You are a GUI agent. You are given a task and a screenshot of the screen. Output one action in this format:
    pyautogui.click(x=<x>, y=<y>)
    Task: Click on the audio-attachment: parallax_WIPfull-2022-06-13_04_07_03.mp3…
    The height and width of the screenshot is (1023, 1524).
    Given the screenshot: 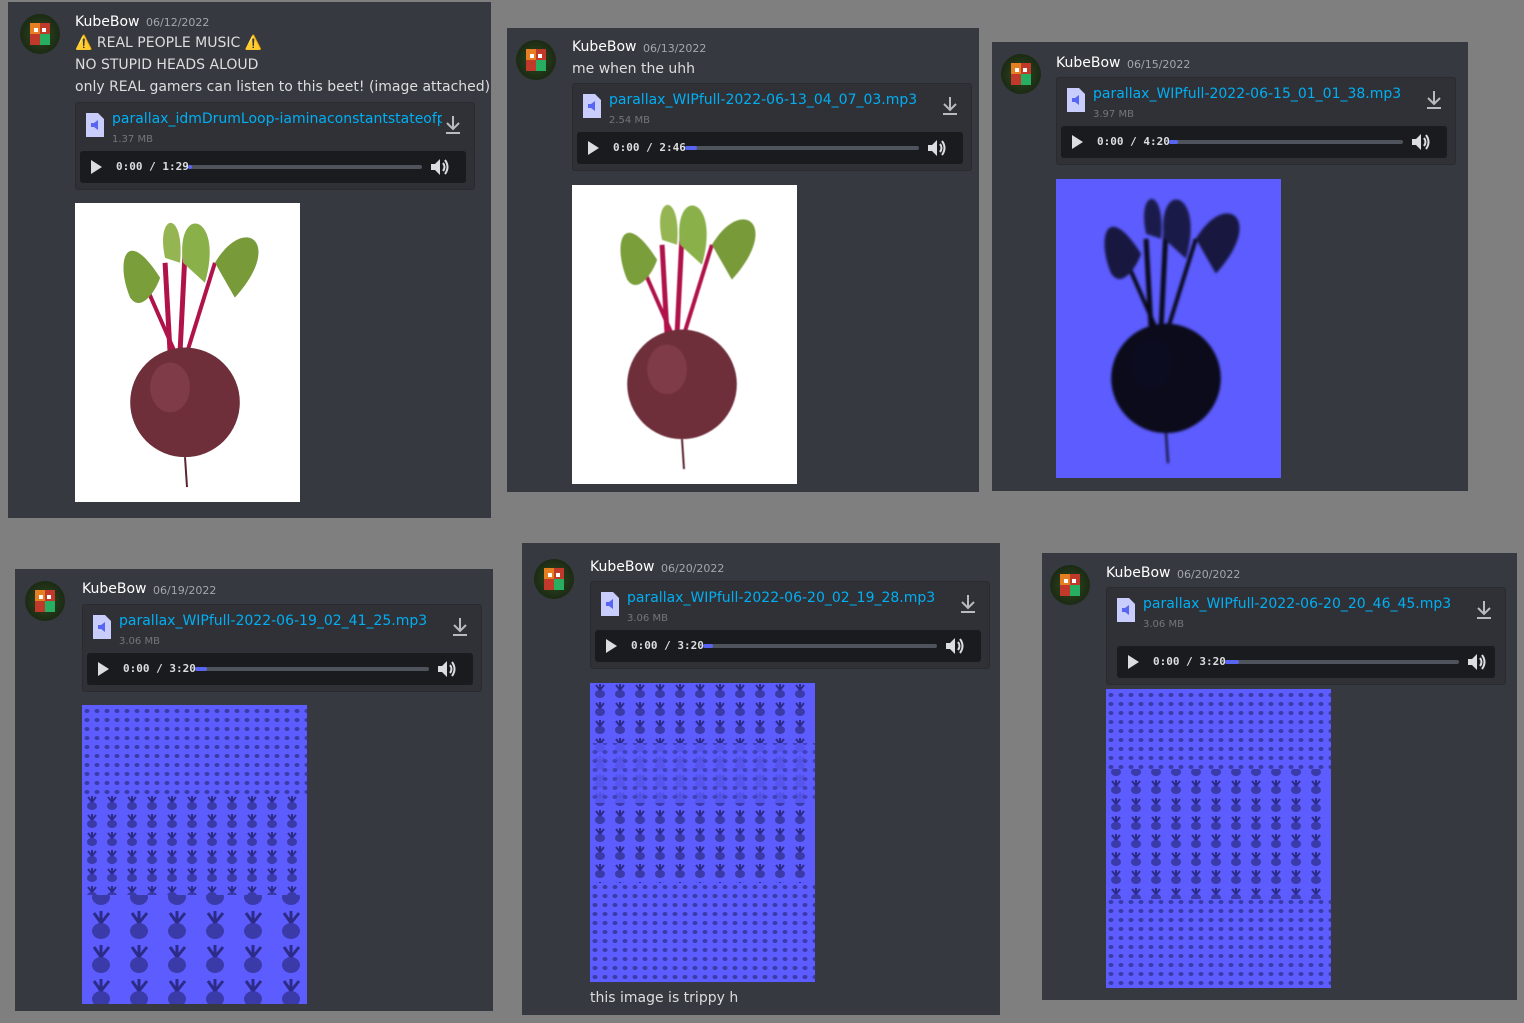 What is the action you would take?
    pyautogui.click(x=772, y=127)
    